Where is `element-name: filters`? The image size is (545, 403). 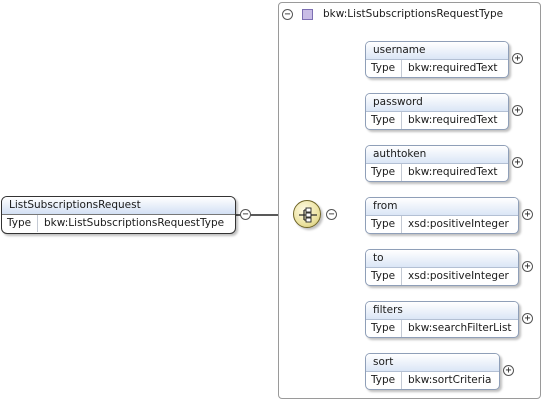
element-name: filters is located at coordinates (442, 311).